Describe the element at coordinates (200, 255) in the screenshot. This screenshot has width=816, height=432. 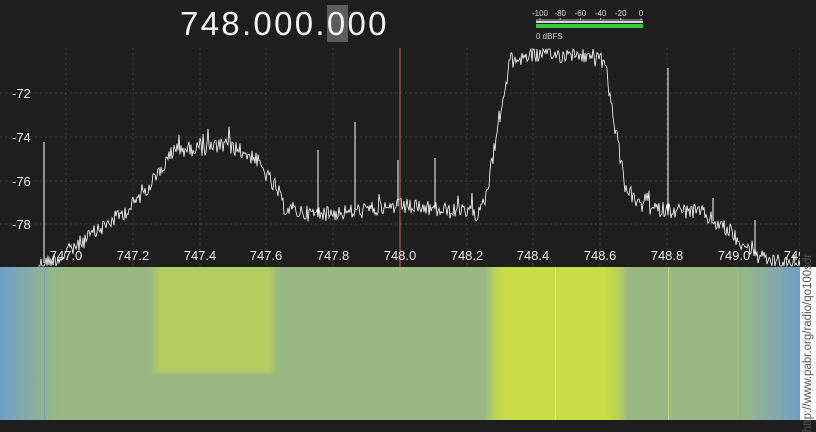
I see `x-tick-label: 747.4` at that location.